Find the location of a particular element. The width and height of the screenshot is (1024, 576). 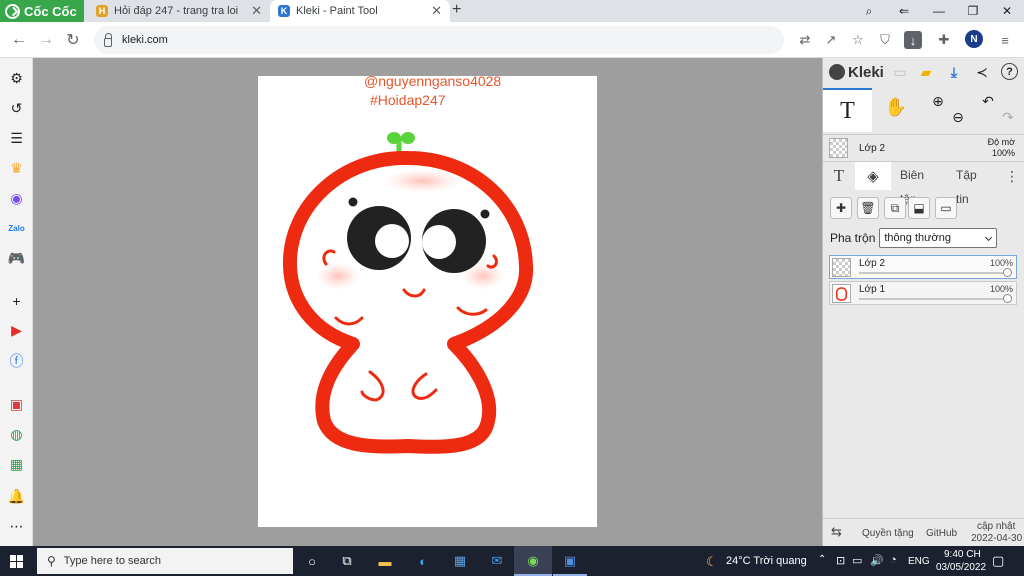

kleki-logo: Kleki is located at coordinates (856, 72).